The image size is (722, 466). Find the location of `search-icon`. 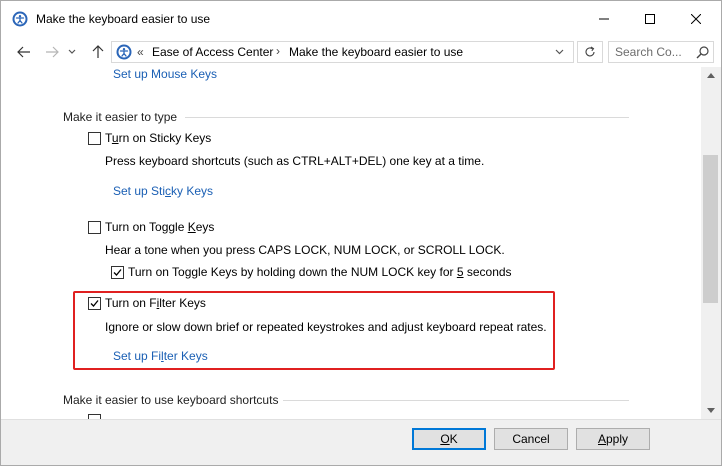

search-icon is located at coordinates (702, 52).